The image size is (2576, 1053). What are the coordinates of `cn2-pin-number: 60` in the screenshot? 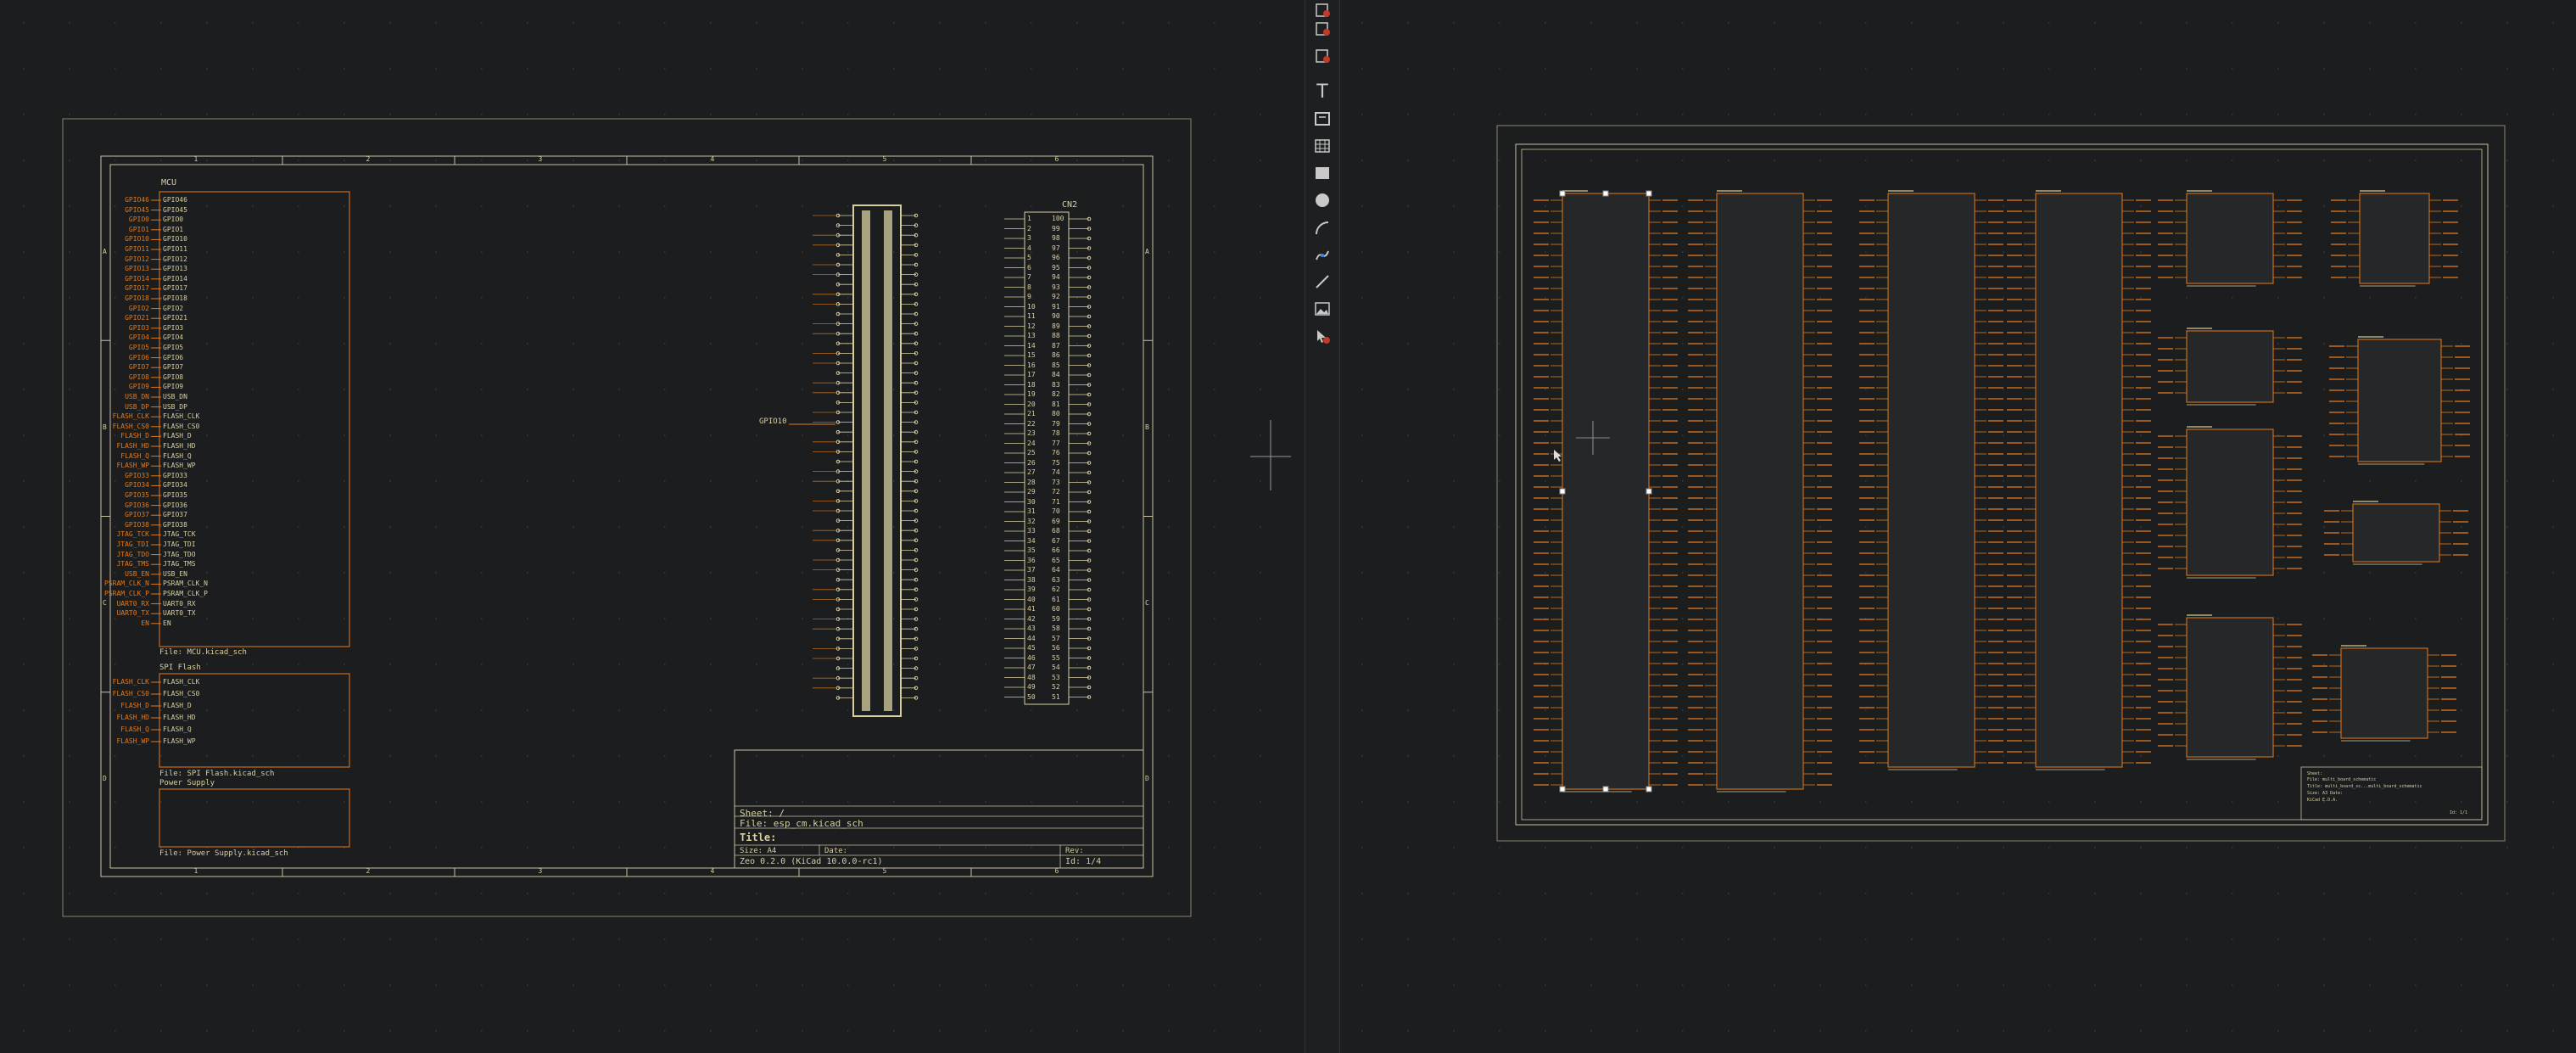 It's located at (1056, 609).